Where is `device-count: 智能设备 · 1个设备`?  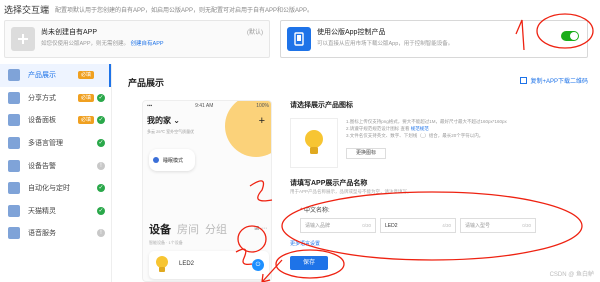 device-count: 智能设备 · 1个设备 is located at coordinates (166, 242).